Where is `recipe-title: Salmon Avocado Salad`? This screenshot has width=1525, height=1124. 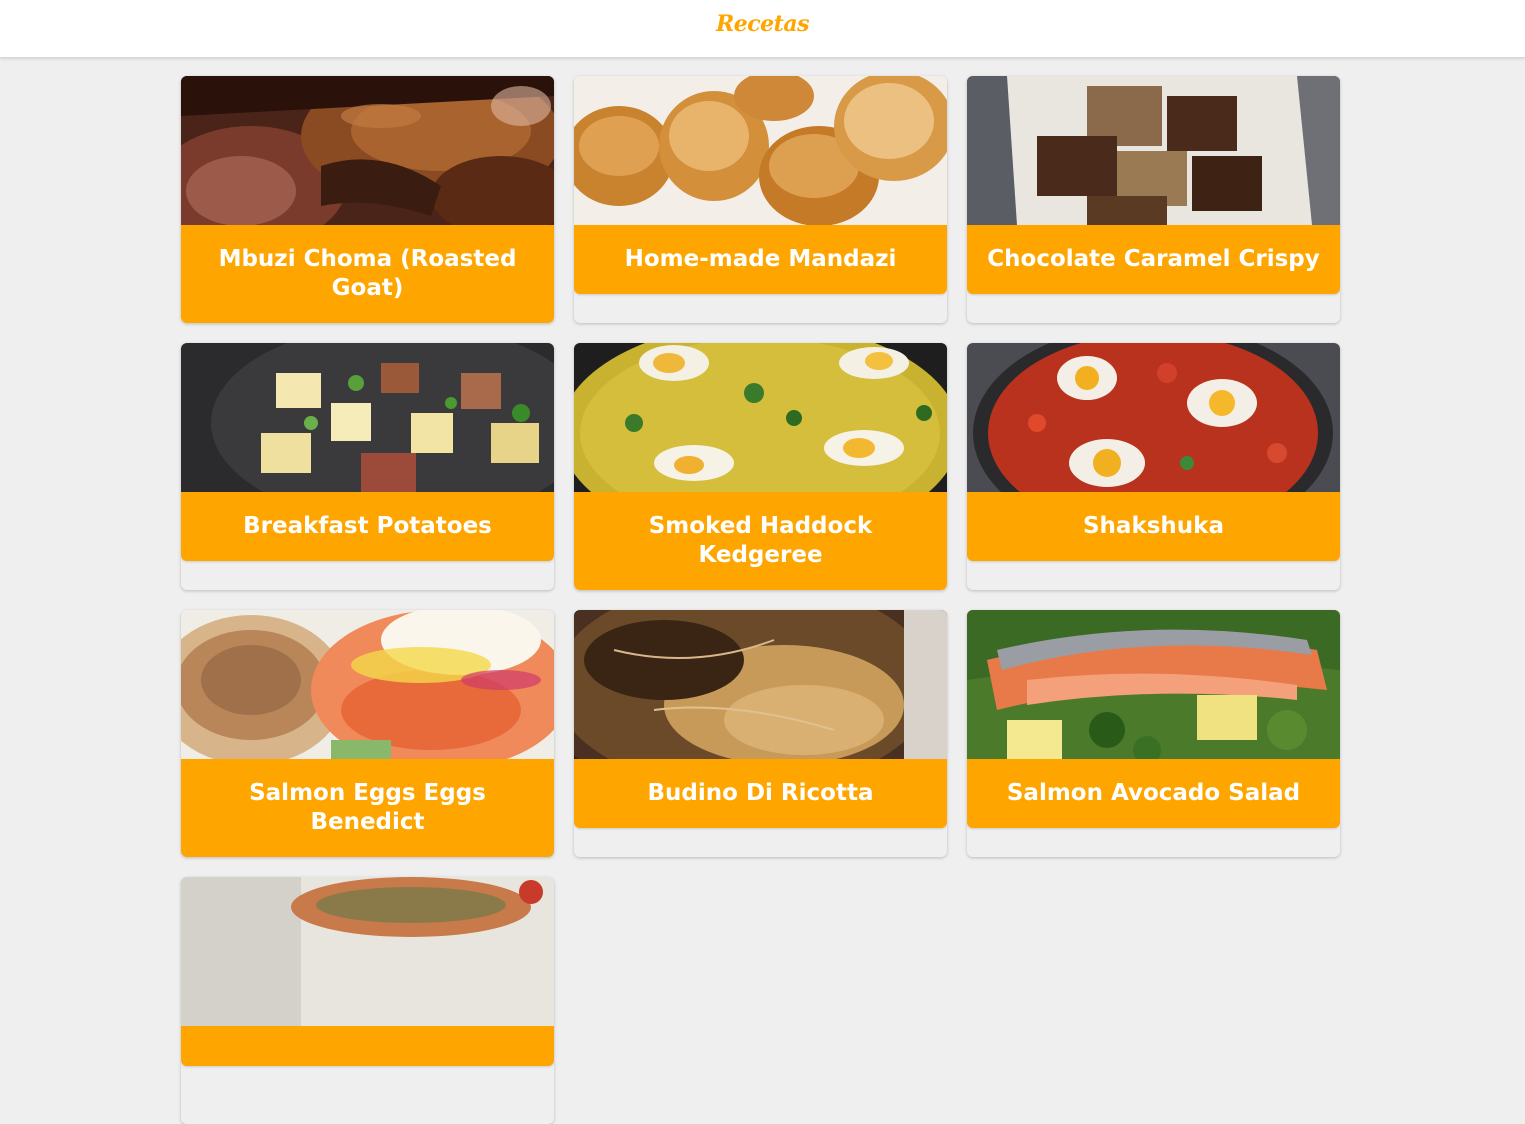 recipe-title: Salmon Avocado Salad is located at coordinates (1153, 793).